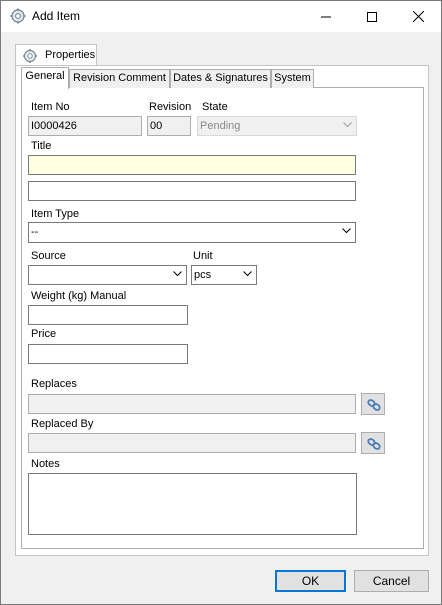 The image size is (442, 605). I want to click on tab-properties-label: Properties, so click(70, 55).